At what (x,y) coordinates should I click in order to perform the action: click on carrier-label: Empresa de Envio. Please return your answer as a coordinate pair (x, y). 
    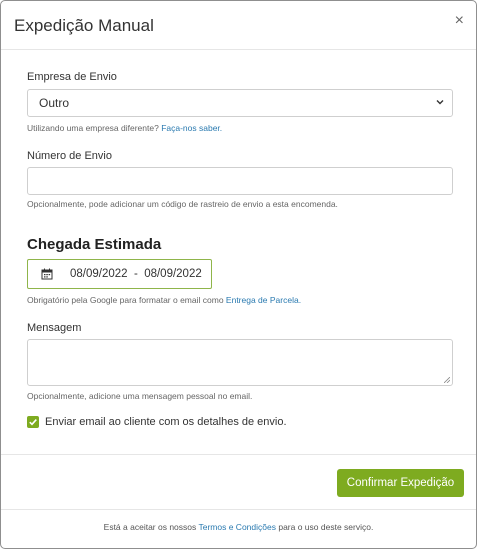
    Looking at the image, I should click on (72, 77).